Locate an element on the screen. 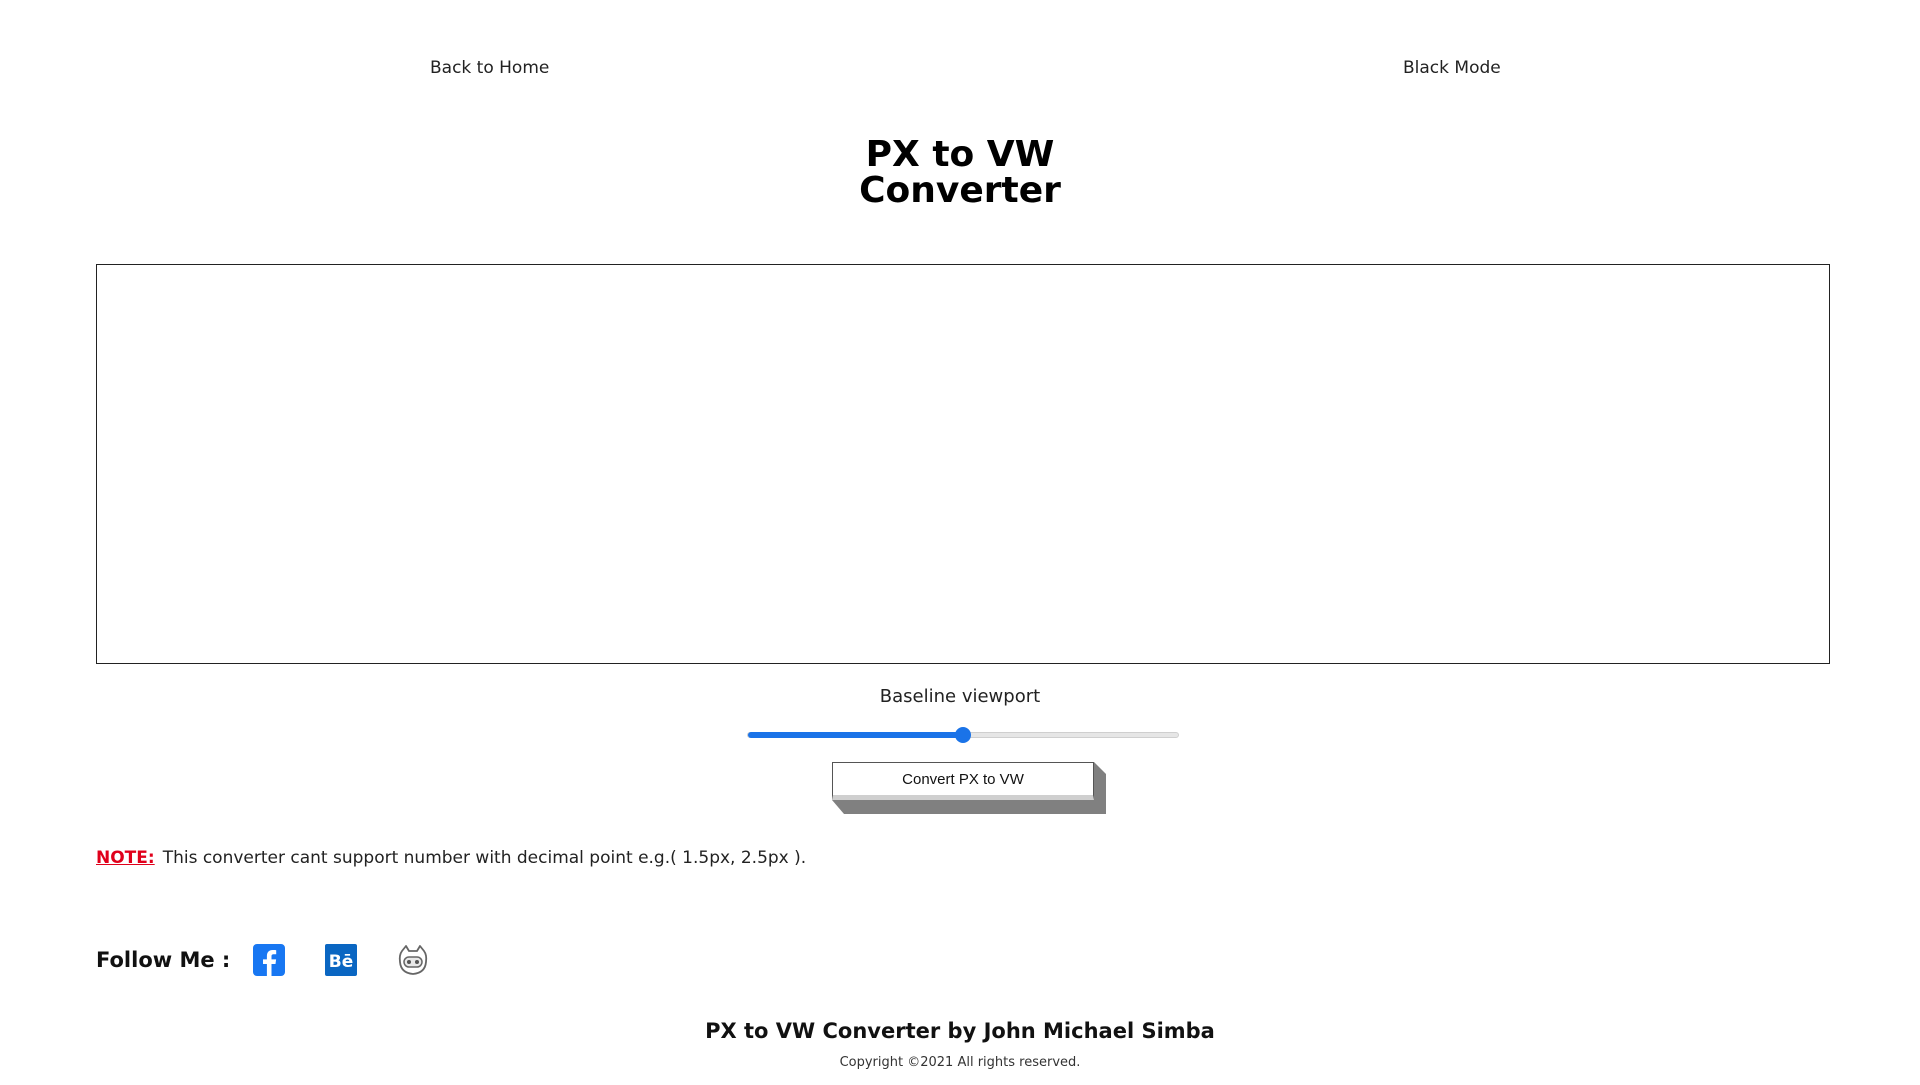  behance-icon: Bē is located at coordinates (341, 960).